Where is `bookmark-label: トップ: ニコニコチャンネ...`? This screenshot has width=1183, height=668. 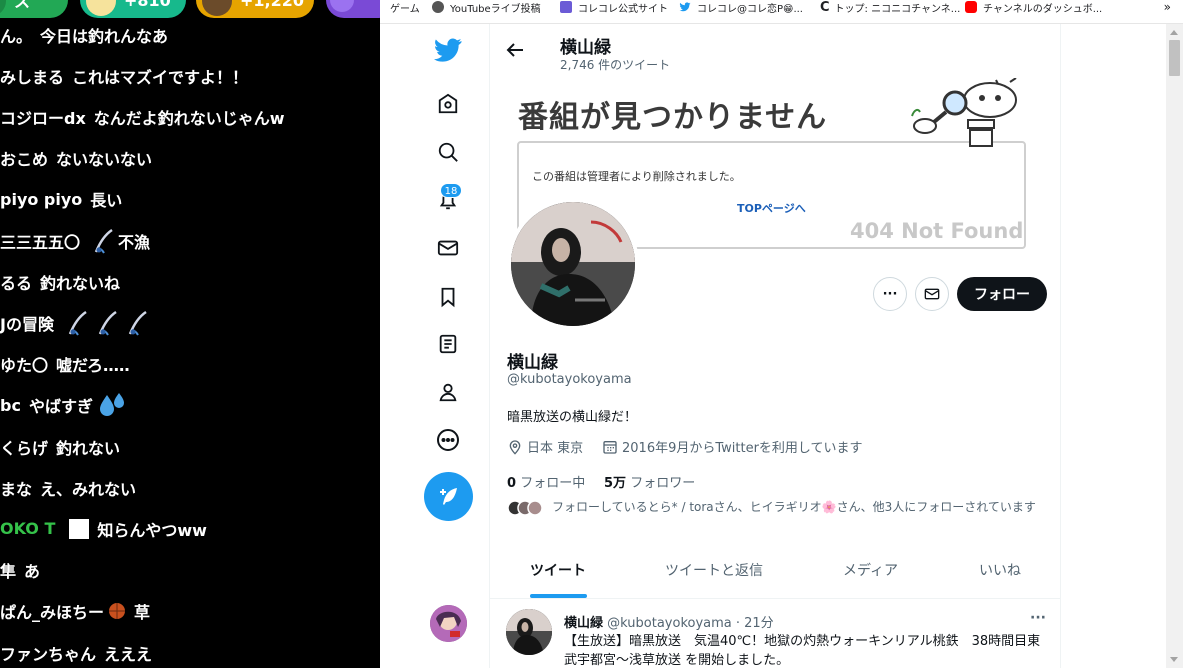
bookmark-label: トップ: ニコニコチャンネ... is located at coordinates (897, 9).